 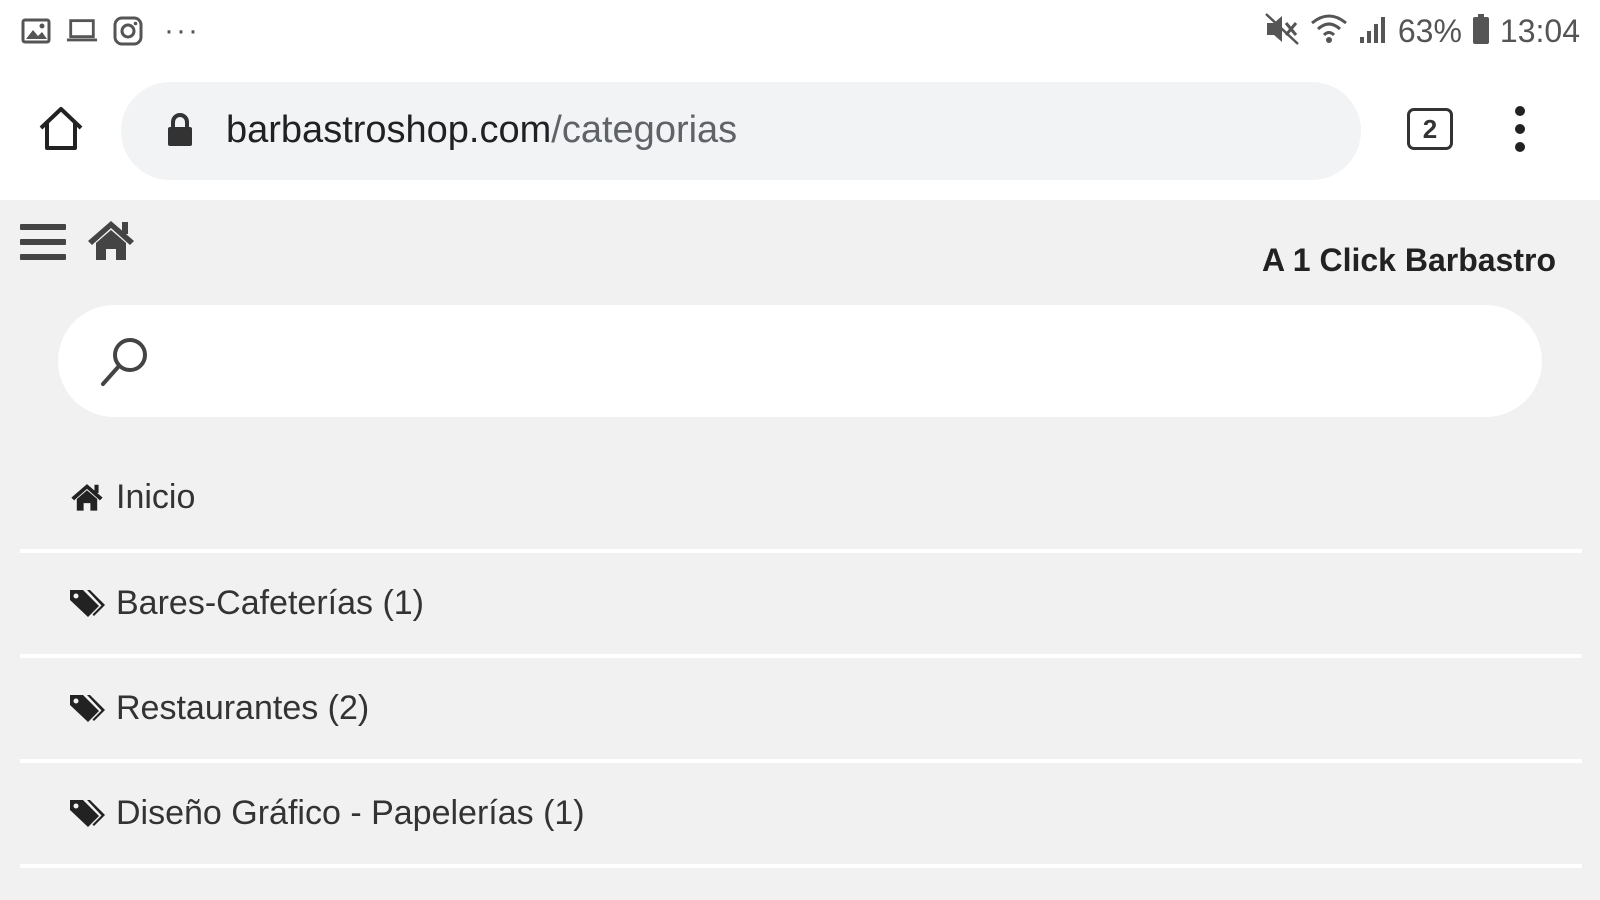 I want to click on wifi-icon, so click(x=1329, y=31).